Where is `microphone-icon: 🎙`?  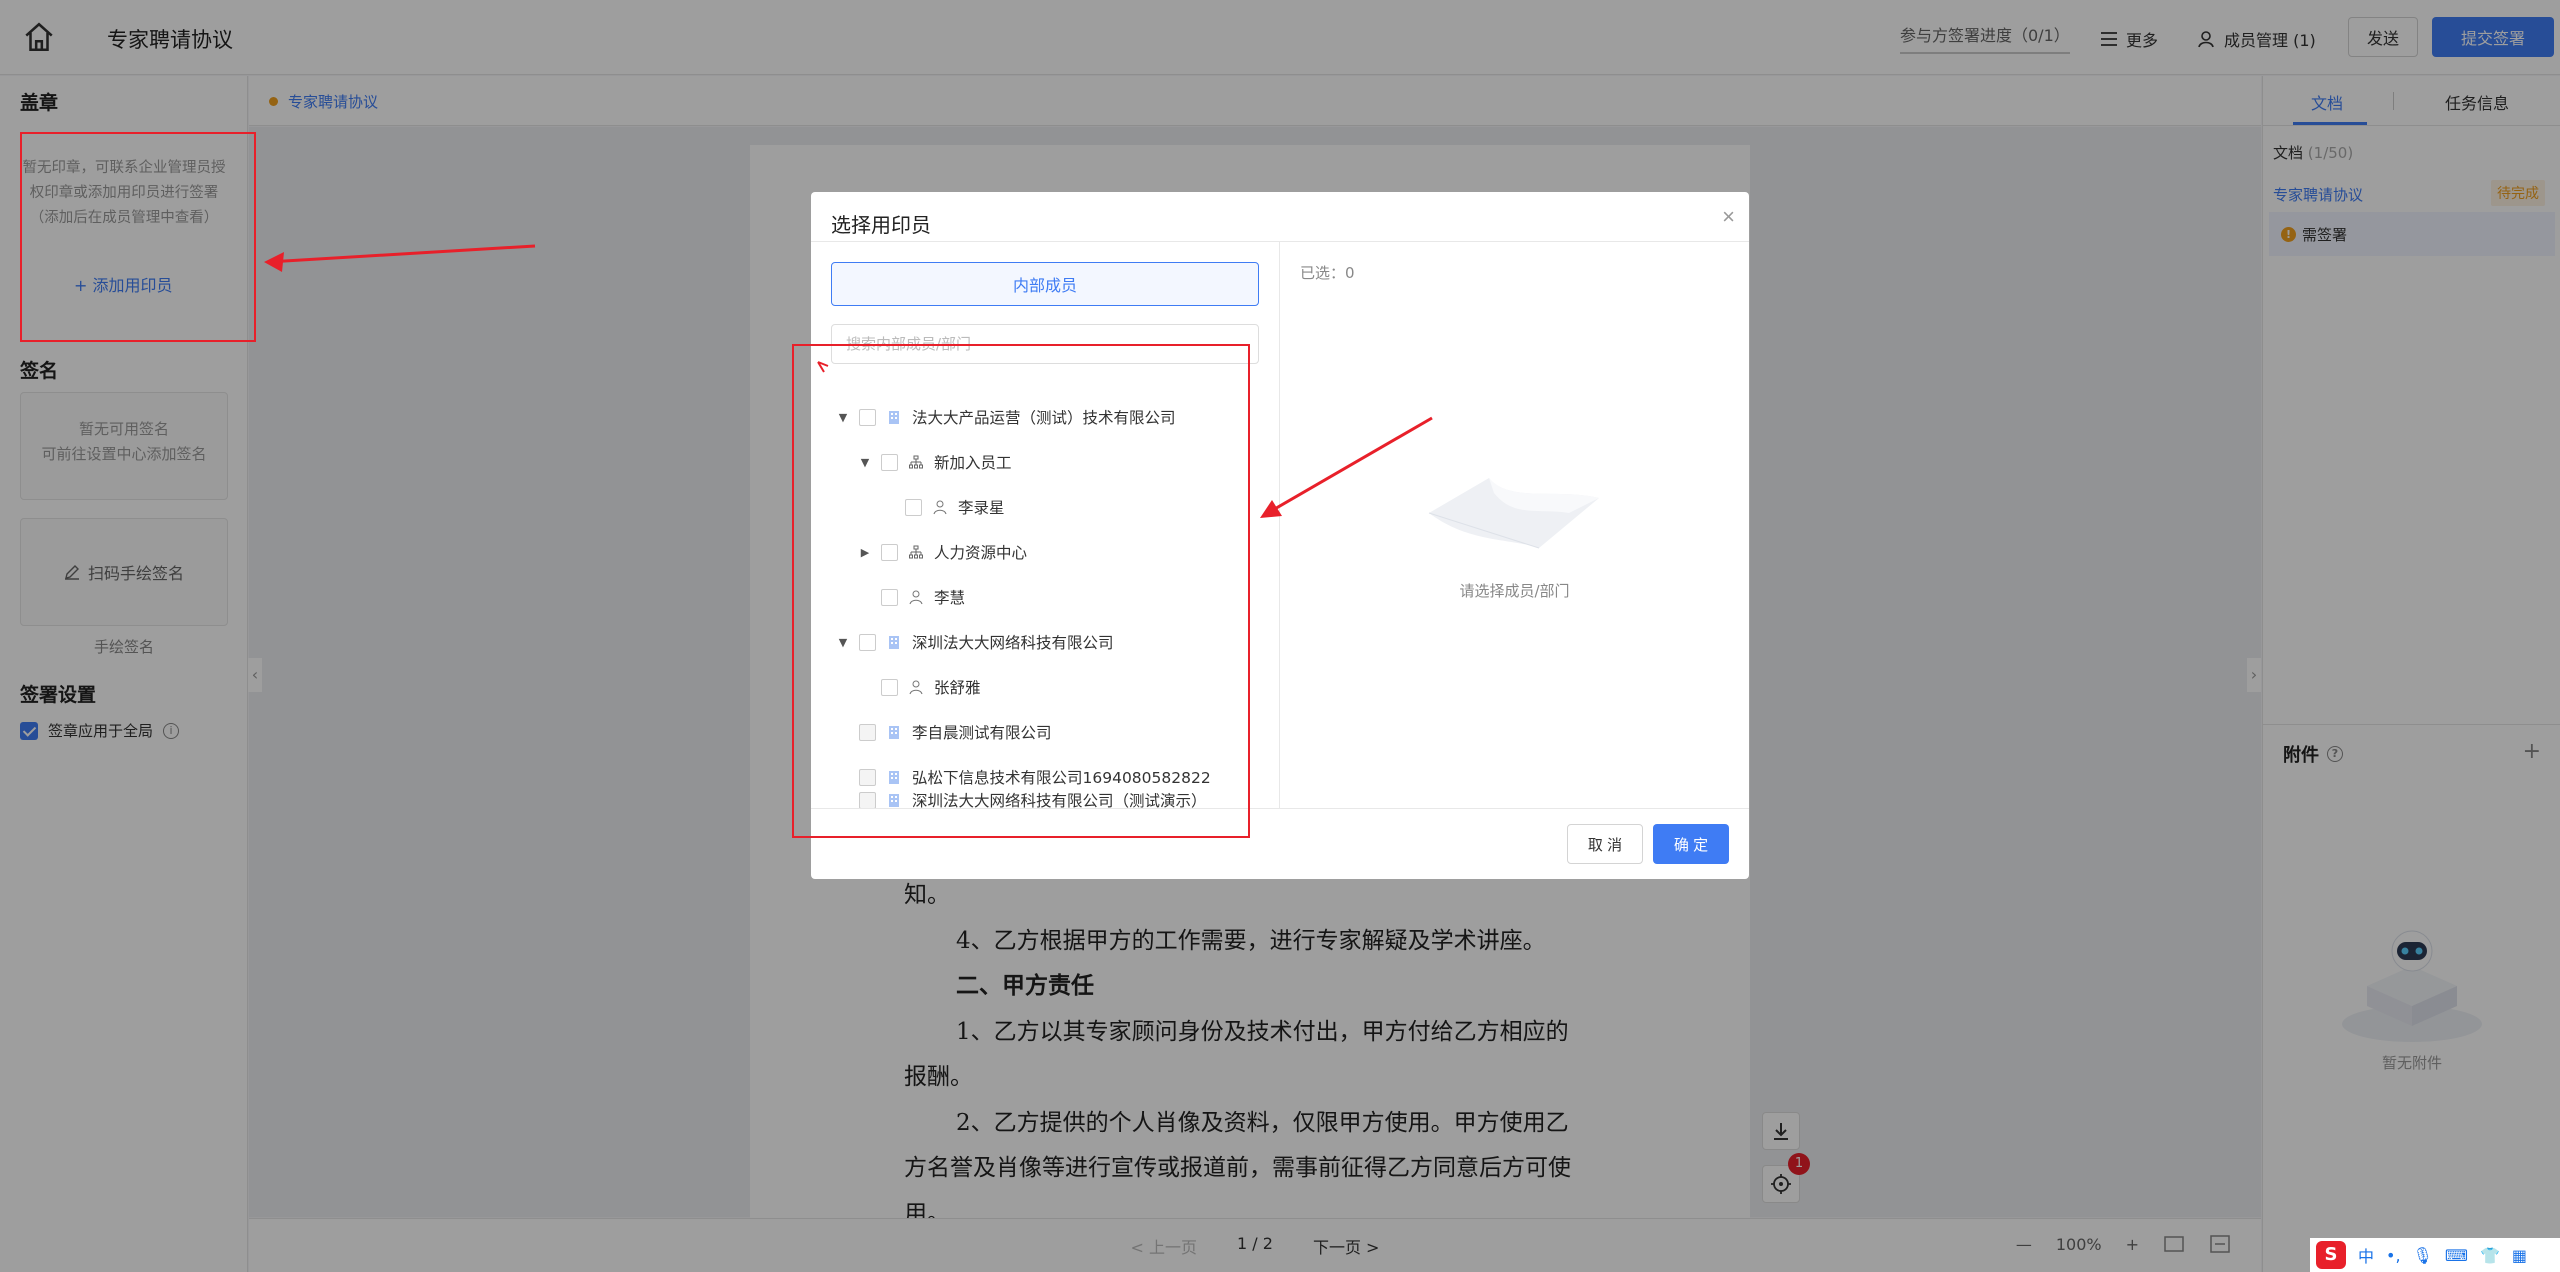 microphone-icon: 🎙 is located at coordinates (2423, 1255).